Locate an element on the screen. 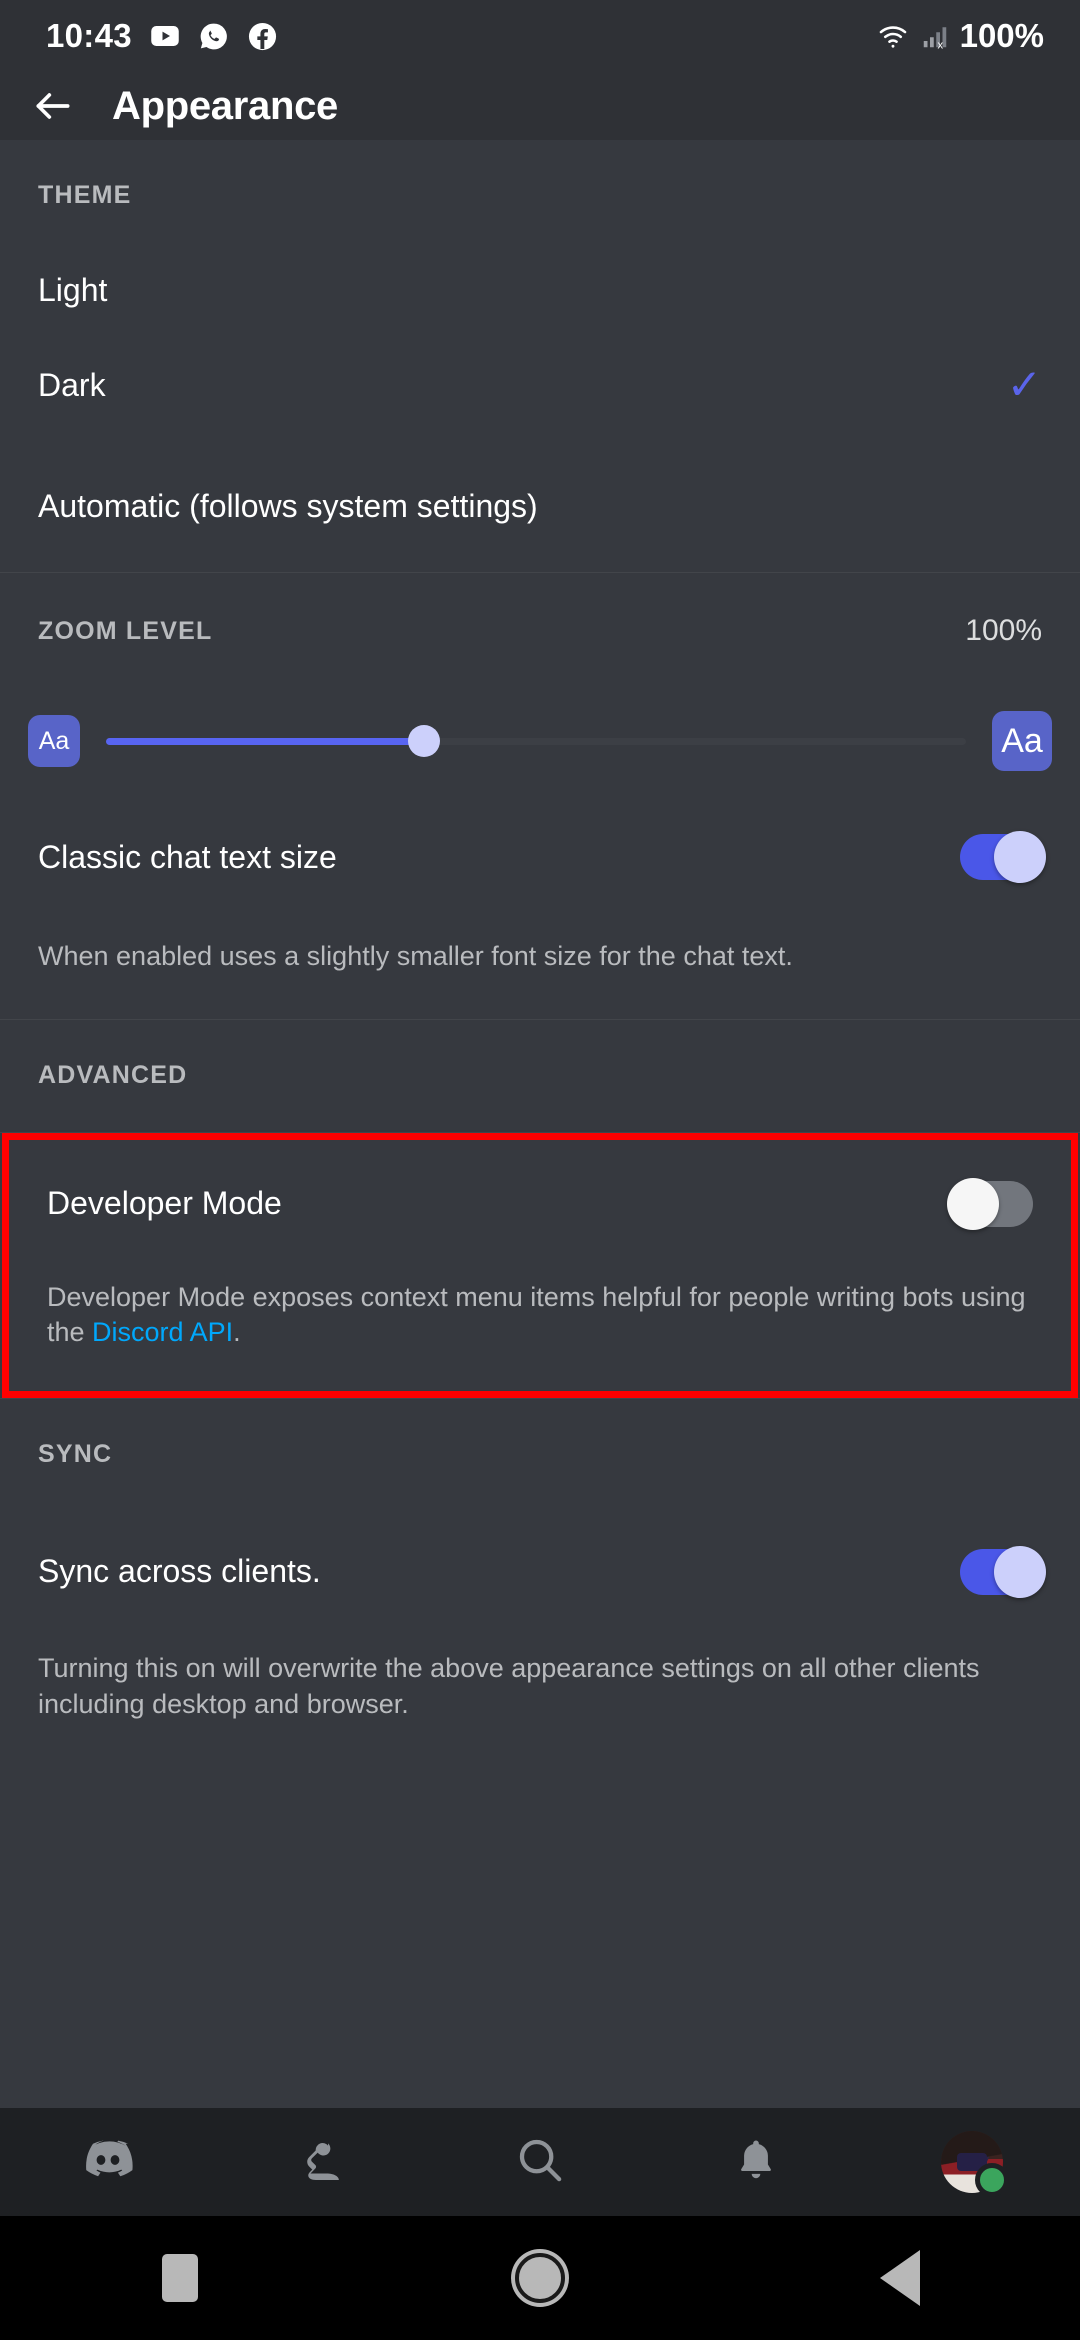 The height and width of the screenshot is (2340, 1080). decrease-text-size-label: Aa is located at coordinates (54, 740).